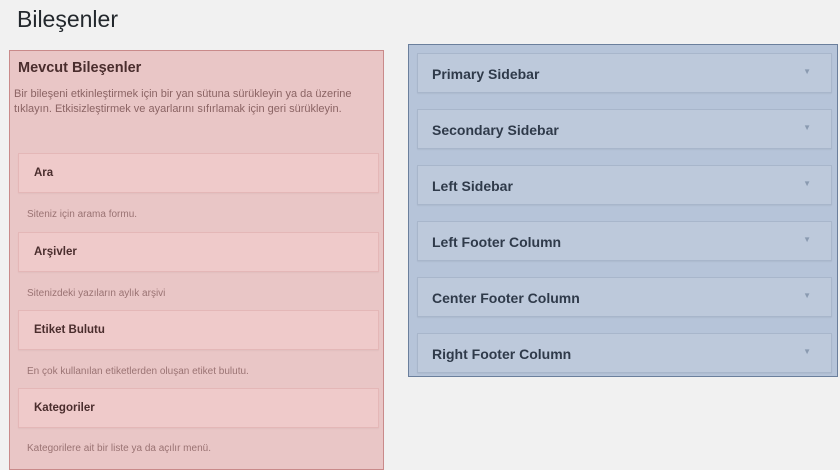  Describe the element at coordinates (502, 354) in the screenshot. I see `sidebar-title: Right Footer Column` at that location.